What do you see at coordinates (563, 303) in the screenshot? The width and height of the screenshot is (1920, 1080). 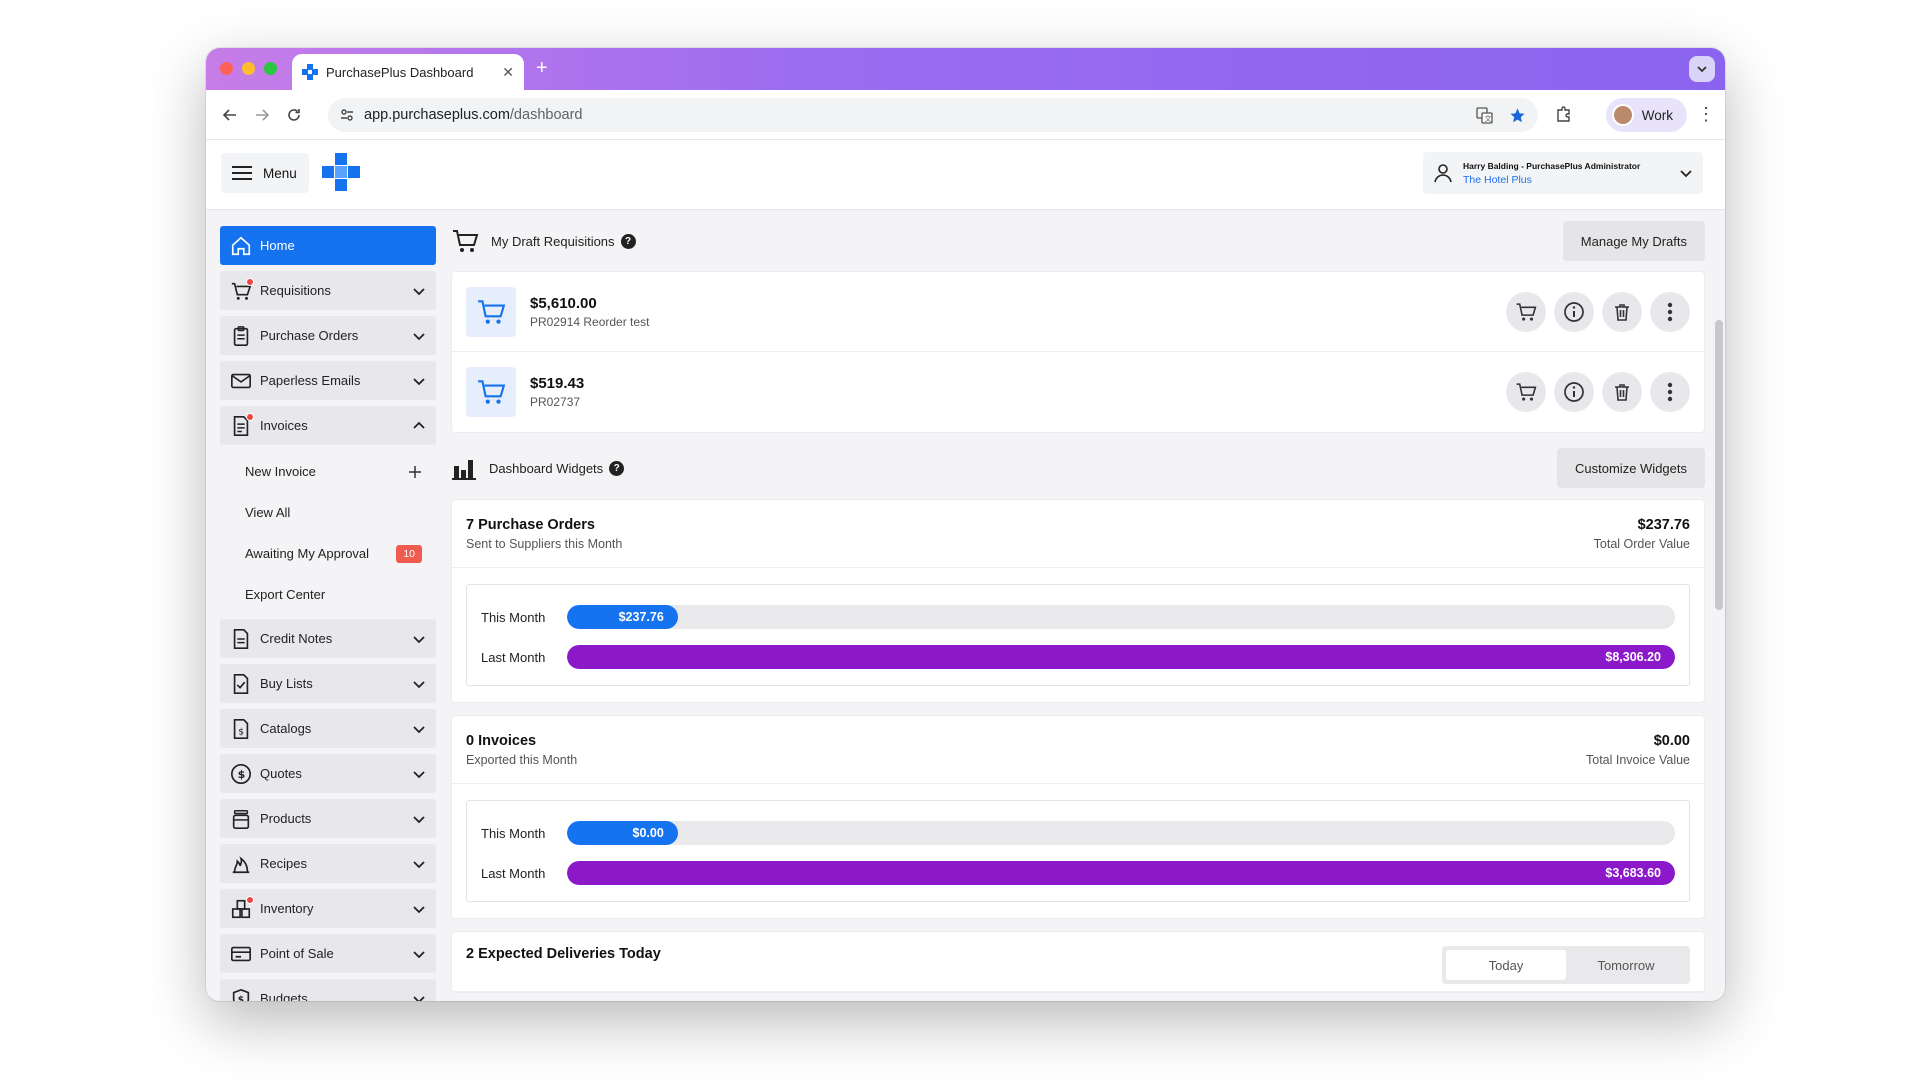 I see `draft-amount: $5,610.00` at bounding box center [563, 303].